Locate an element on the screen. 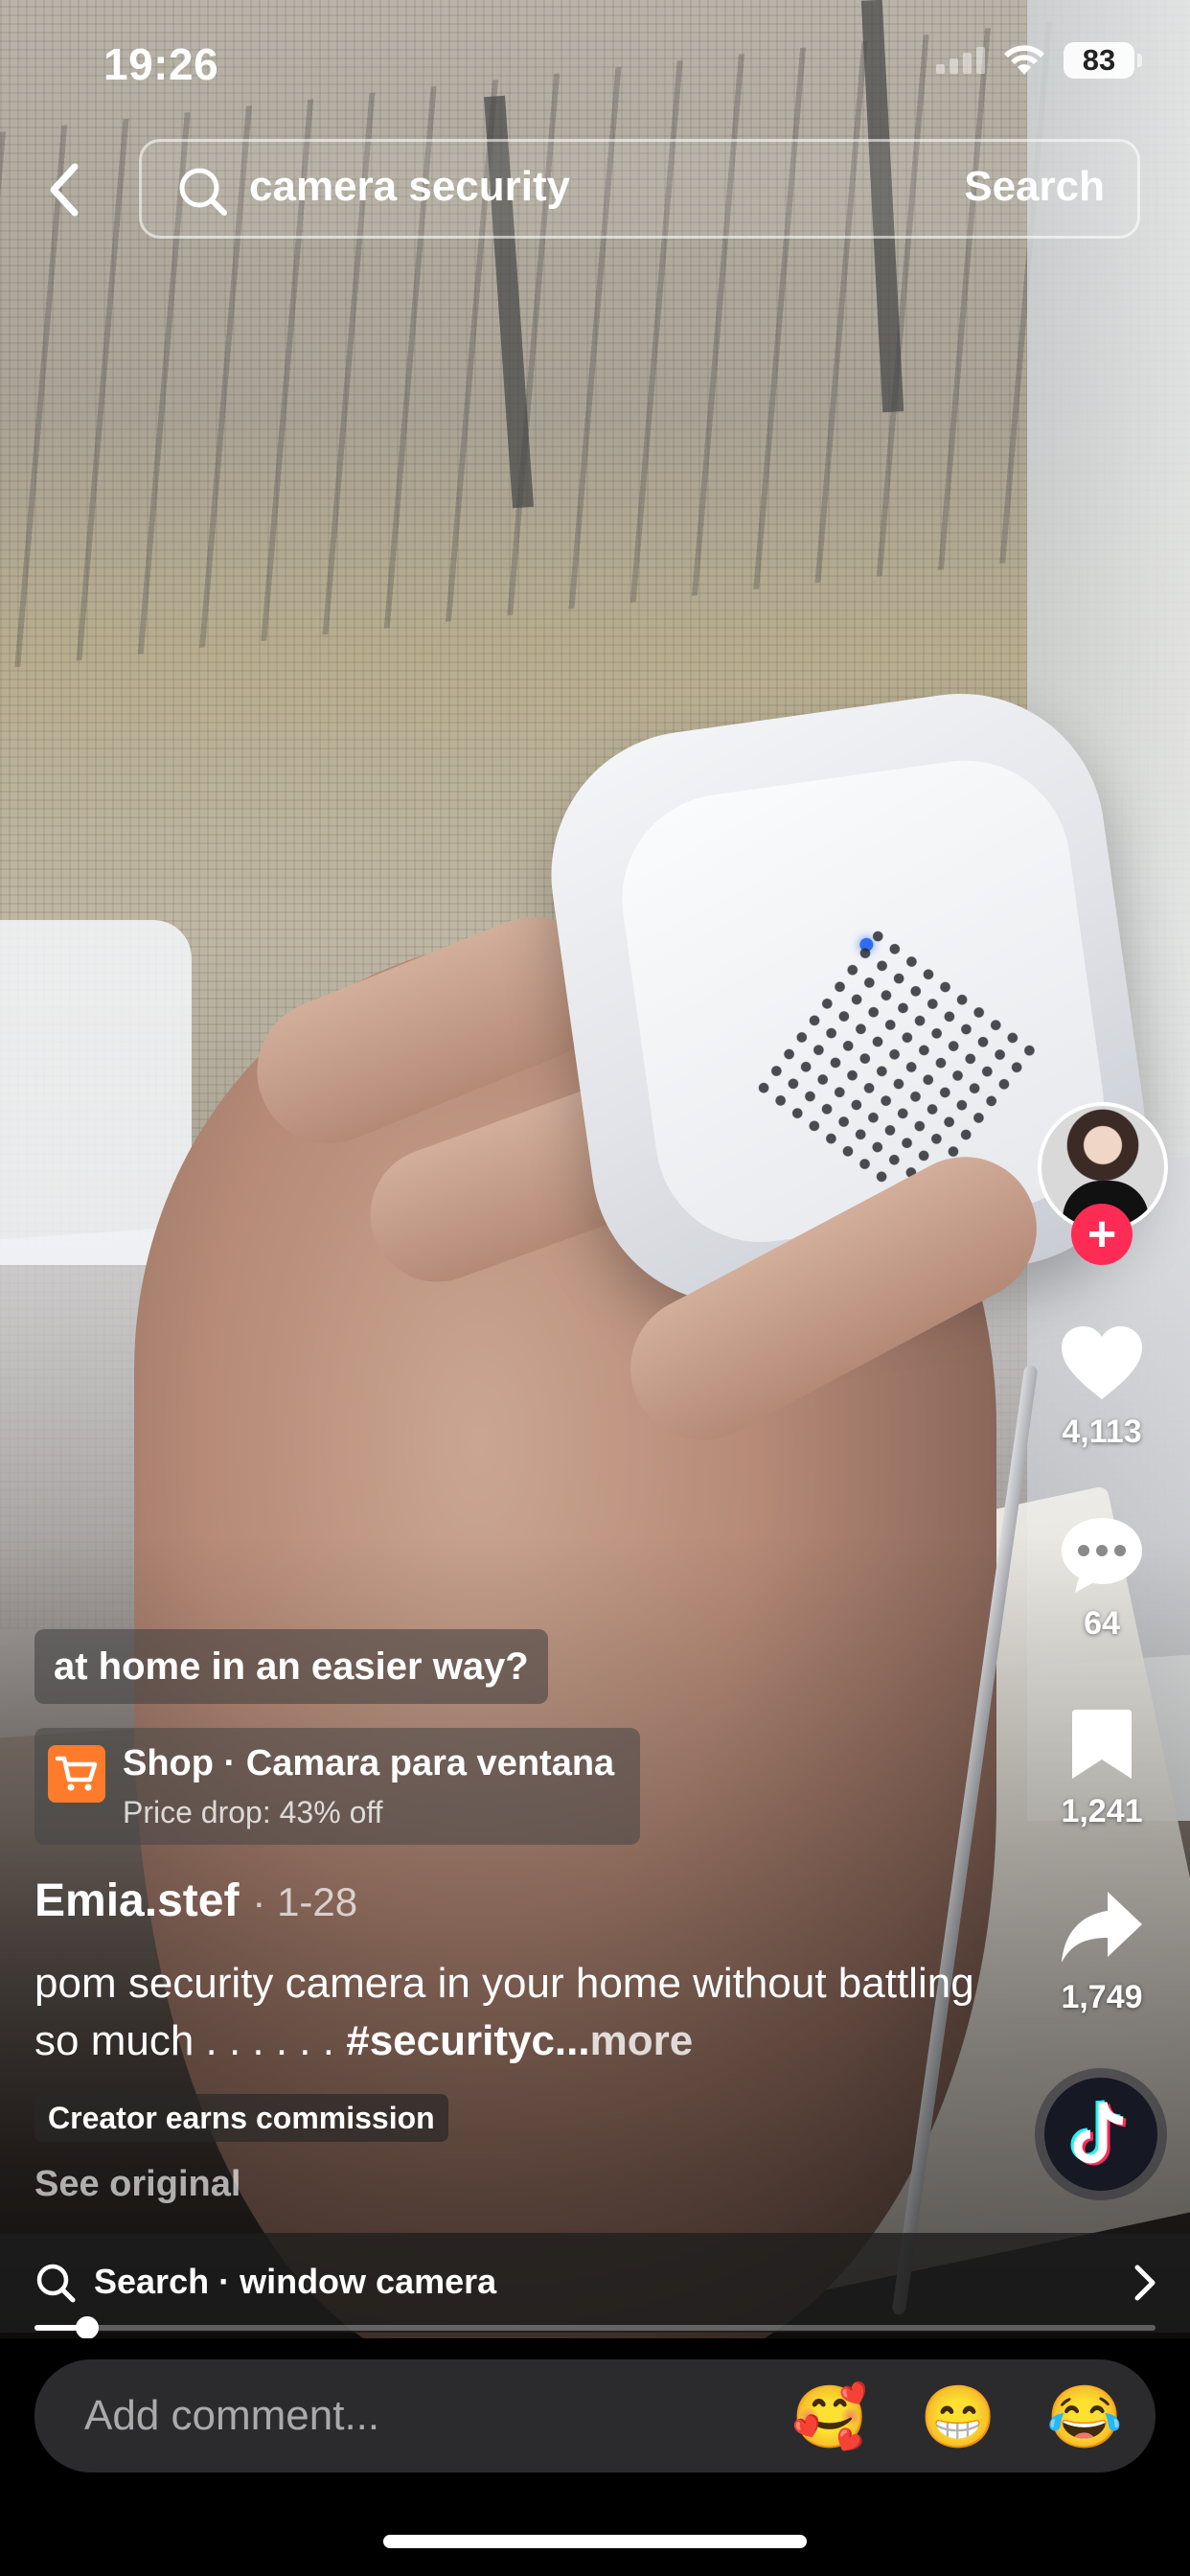  emoji-grinning: 😁 is located at coordinates (958, 2416).